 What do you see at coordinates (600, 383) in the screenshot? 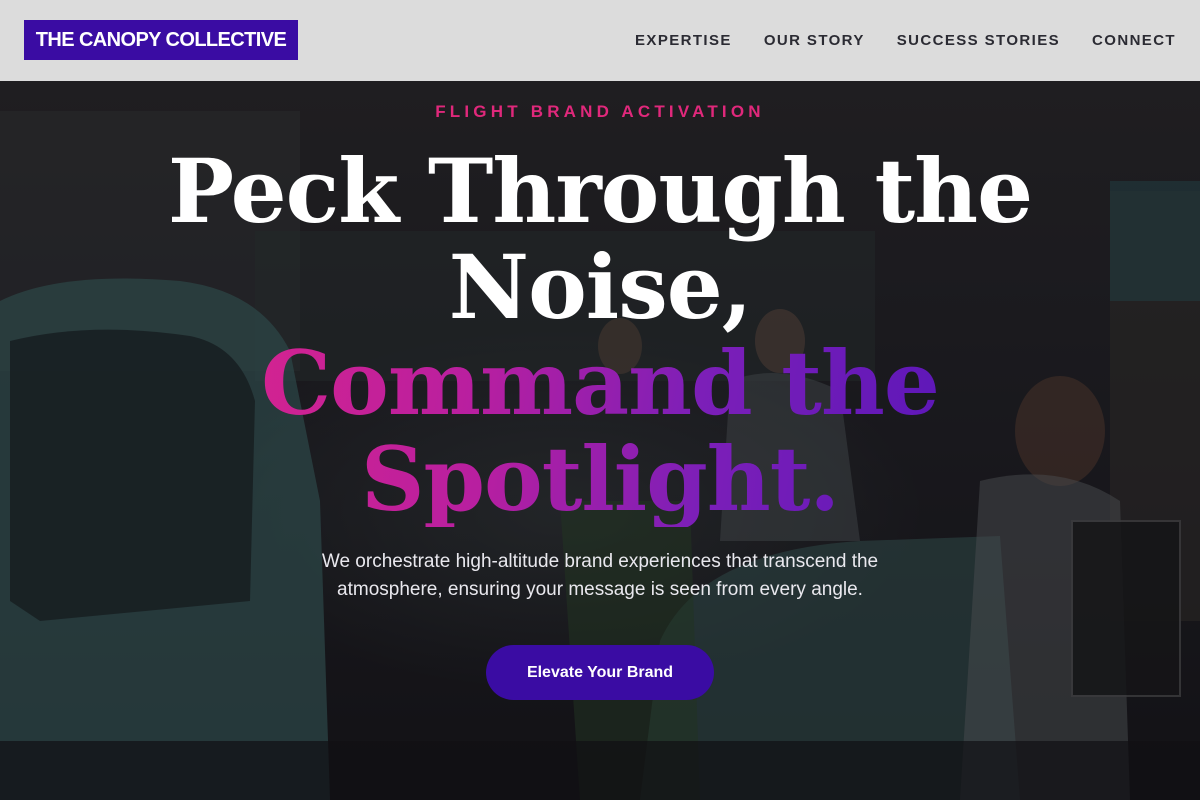
I see `headline-line-3: Command the` at bounding box center [600, 383].